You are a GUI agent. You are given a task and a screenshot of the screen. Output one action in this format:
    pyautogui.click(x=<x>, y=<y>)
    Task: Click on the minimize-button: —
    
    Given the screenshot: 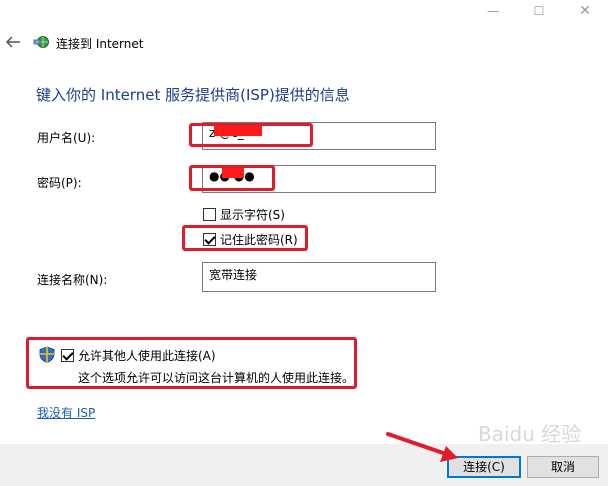 What is the action you would take?
    pyautogui.click(x=493, y=13)
    